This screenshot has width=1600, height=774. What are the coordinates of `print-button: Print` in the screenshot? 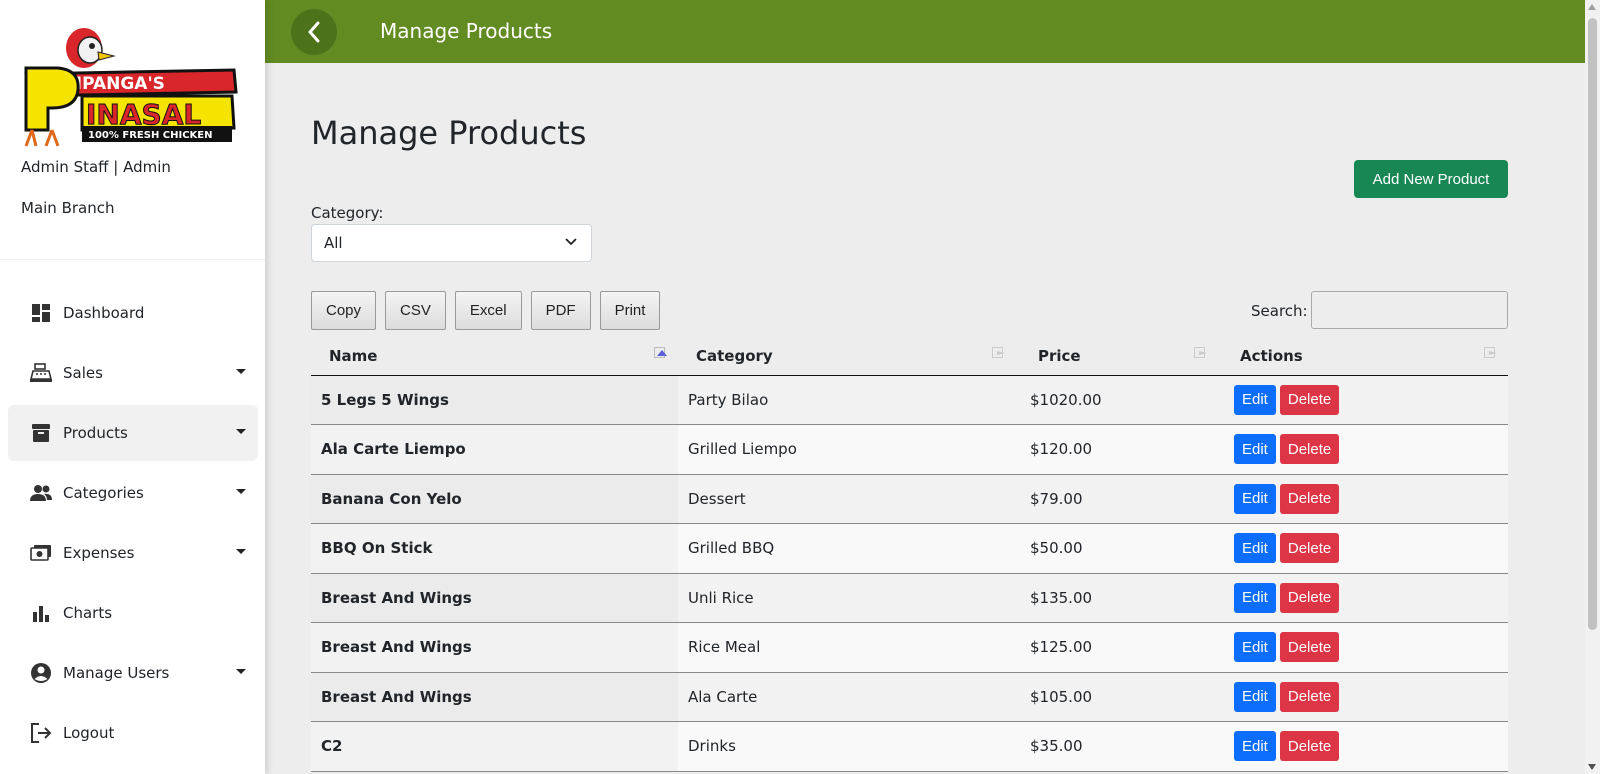 It's located at (630, 310).